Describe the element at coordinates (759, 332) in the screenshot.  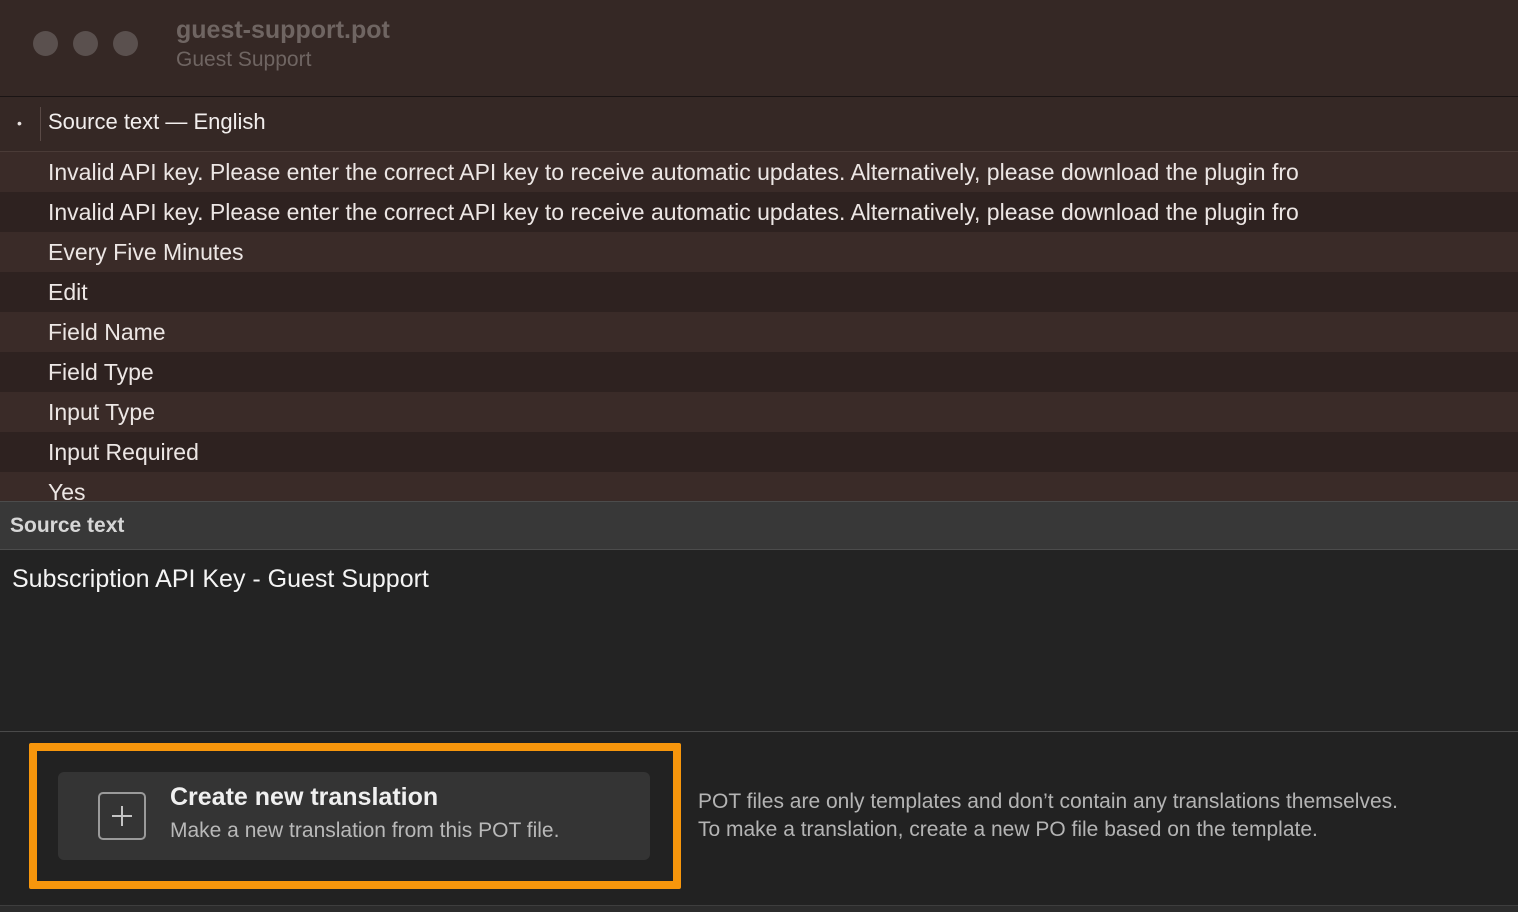
I see `table-row: Field Name` at that location.